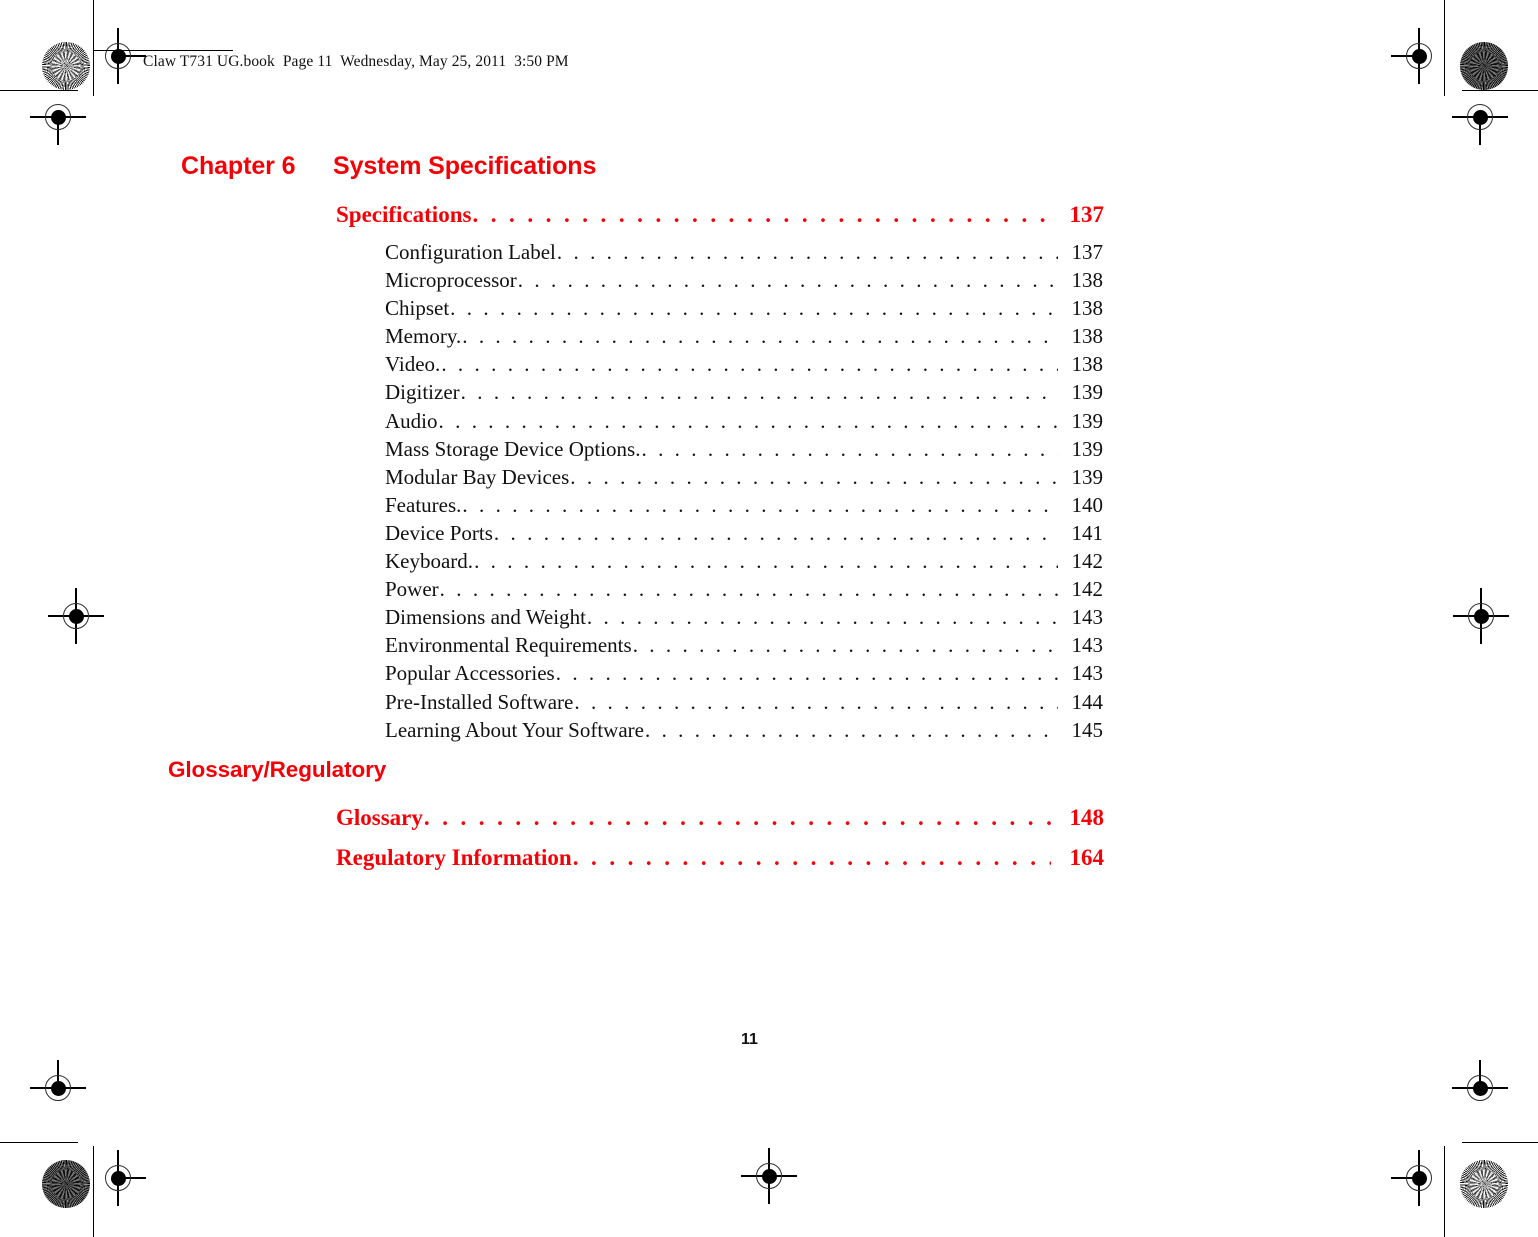 Image resolution: width=1538 pixels, height=1237 pixels. What do you see at coordinates (1087, 729) in the screenshot?
I see `toc-entry-page: 145` at bounding box center [1087, 729].